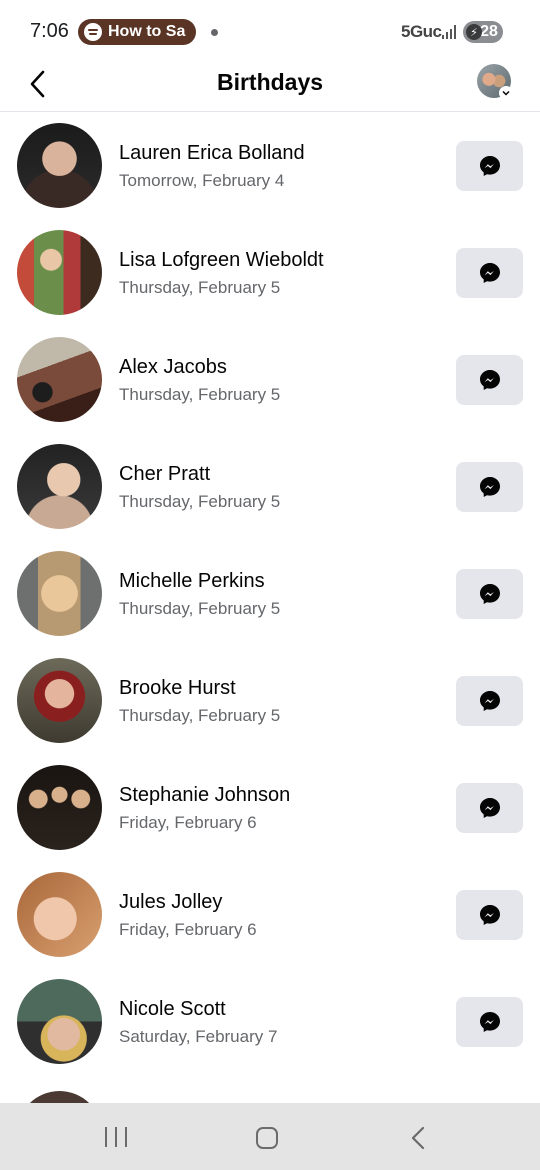 The width and height of the screenshot is (540, 1170). What do you see at coordinates (267, 1138) in the screenshot?
I see `home-button` at bounding box center [267, 1138].